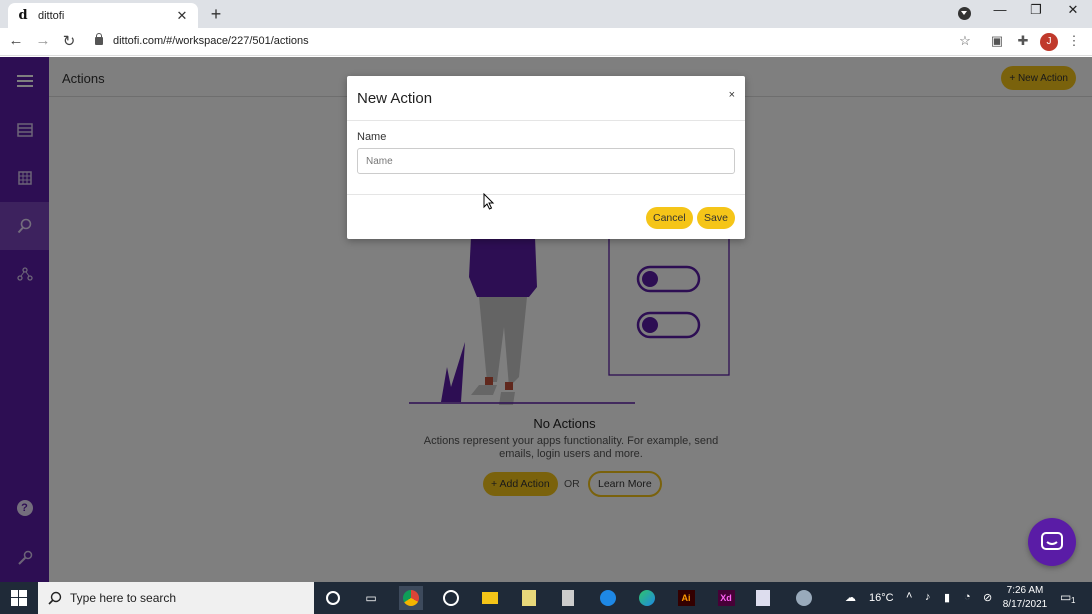  Describe the element at coordinates (182, 16) in the screenshot. I see `close-tab-icon: ✕` at that location.